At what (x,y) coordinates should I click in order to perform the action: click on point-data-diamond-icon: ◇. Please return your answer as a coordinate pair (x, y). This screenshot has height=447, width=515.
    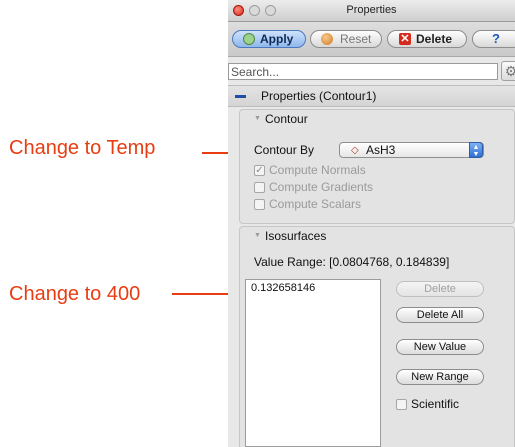
    Looking at the image, I should click on (355, 150).